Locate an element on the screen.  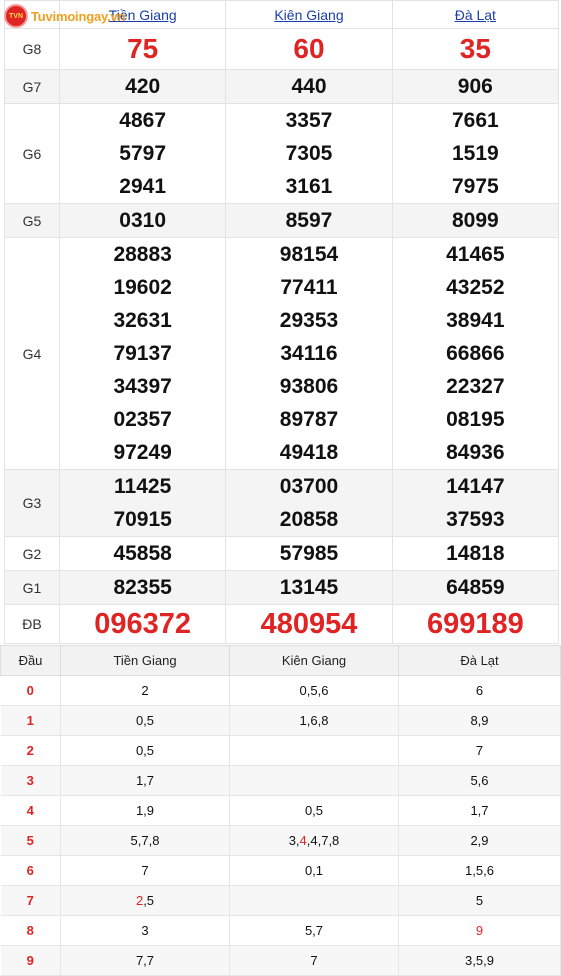
prize-number: 45858 is located at coordinates (142, 553).